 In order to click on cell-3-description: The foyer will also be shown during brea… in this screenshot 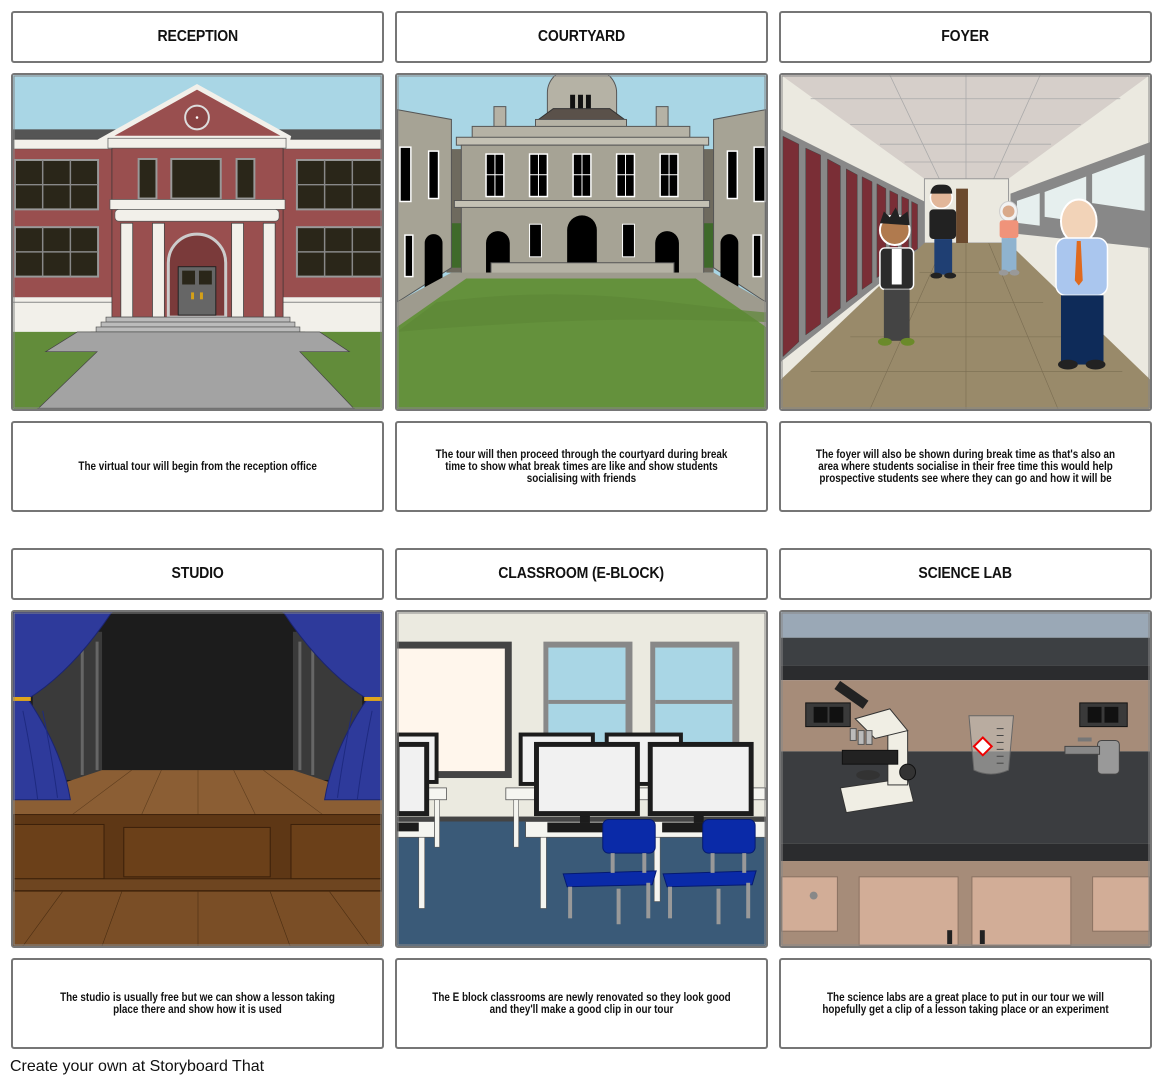, I will do `click(965, 466)`.